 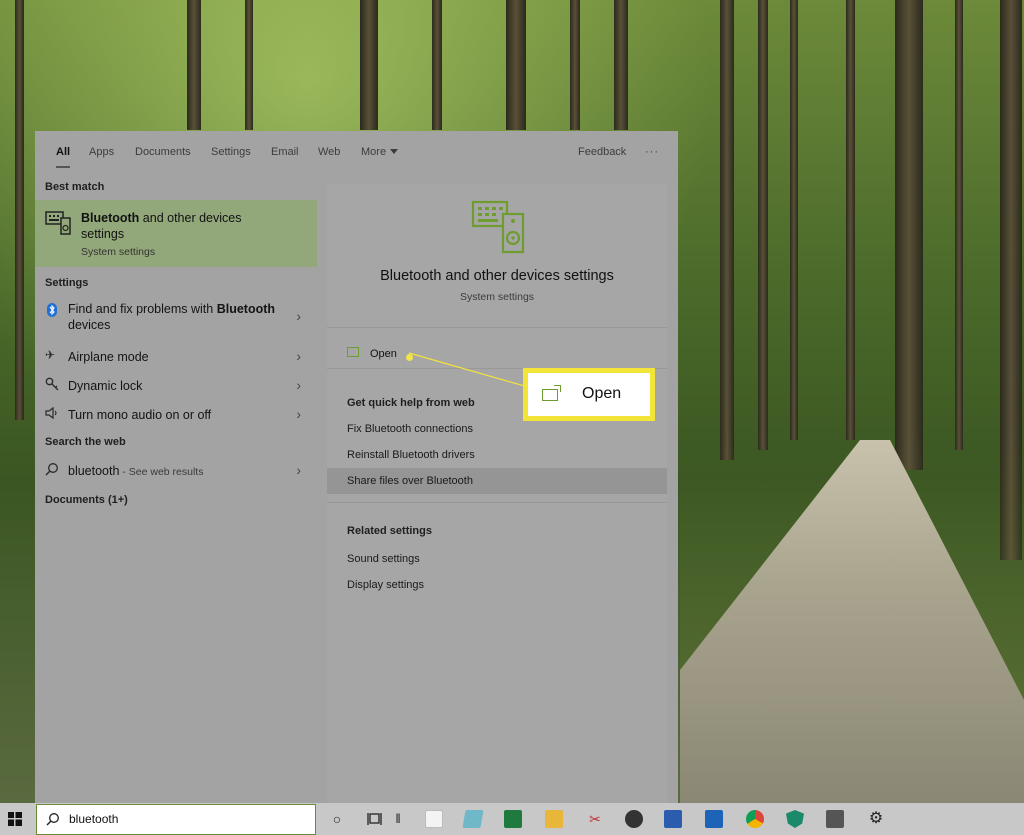 I want to click on taskbar-search-box, so click(x=176, y=819).